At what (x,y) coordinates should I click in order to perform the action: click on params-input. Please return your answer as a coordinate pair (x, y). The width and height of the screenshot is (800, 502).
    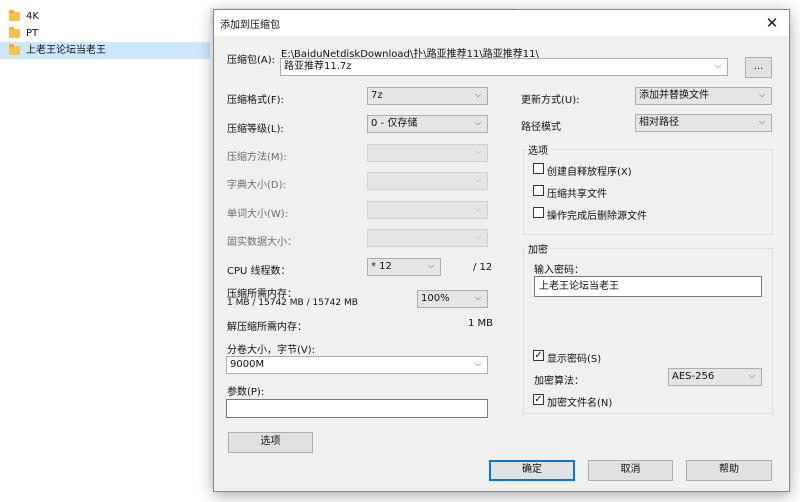
    Looking at the image, I should click on (357, 408).